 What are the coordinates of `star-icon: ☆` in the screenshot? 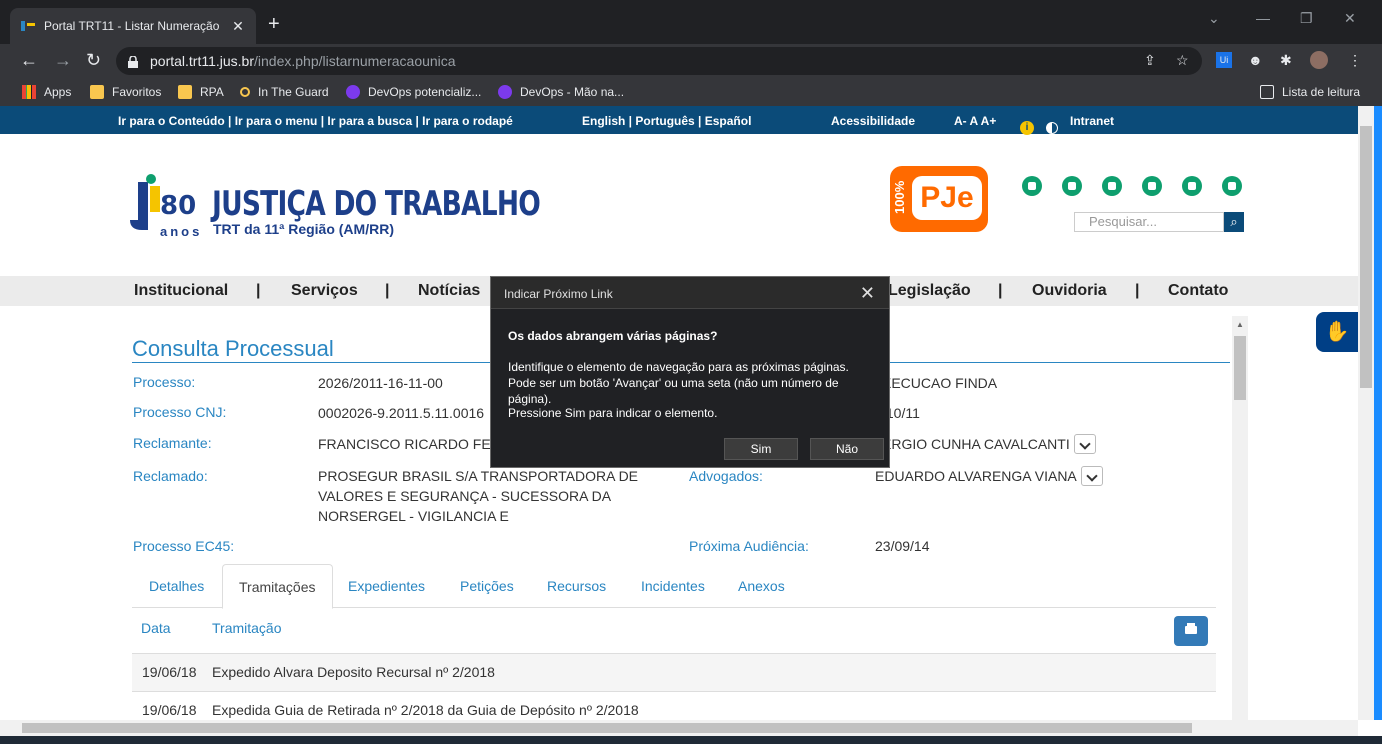 It's located at (1182, 60).